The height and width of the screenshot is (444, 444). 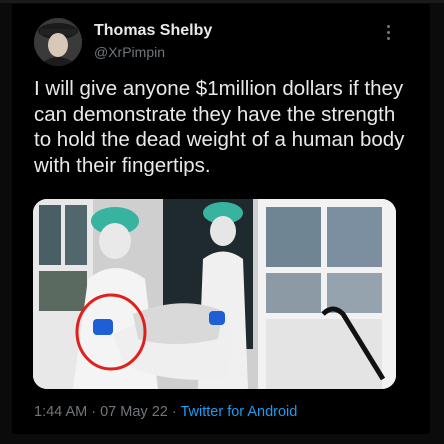 I want to click on author-handle: @XrPimpin, so click(x=129, y=52).